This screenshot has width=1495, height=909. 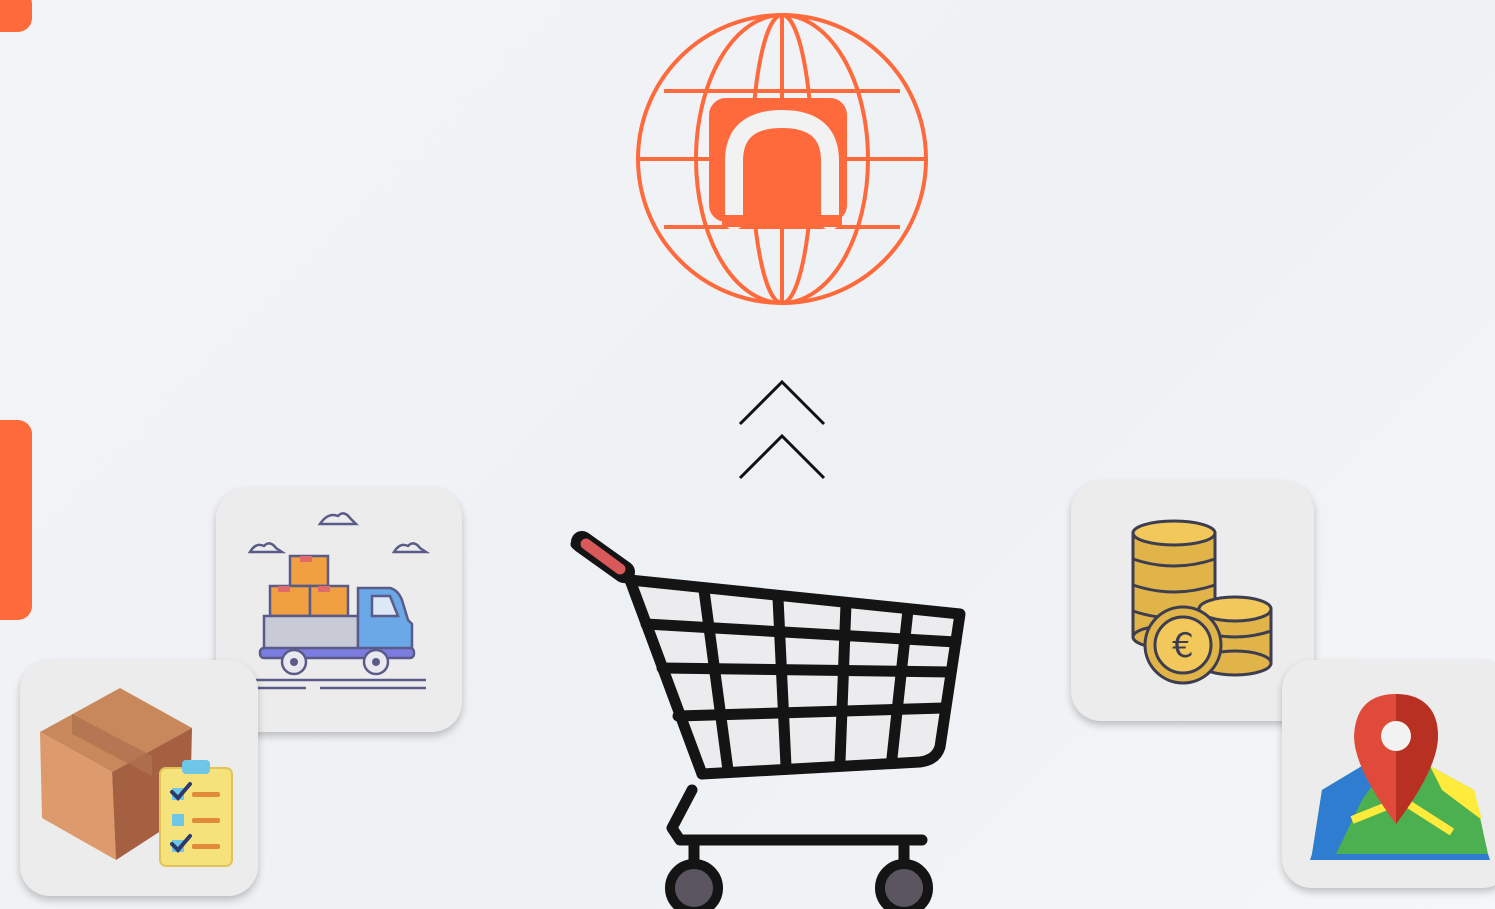 I want to click on package-checklist-icon, so click(x=136, y=777).